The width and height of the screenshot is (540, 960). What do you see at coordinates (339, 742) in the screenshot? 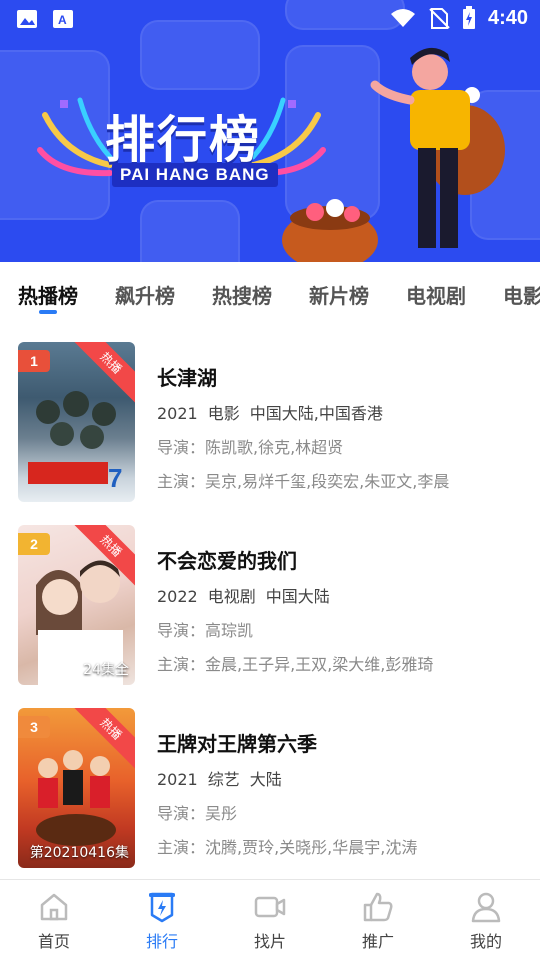
I see `item-title: 王牌对王牌第六季` at bounding box center [339, 742].